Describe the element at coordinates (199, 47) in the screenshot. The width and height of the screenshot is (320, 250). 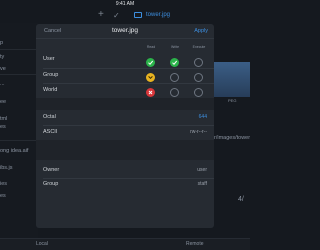
I see `column-execute: Execute` at that location.